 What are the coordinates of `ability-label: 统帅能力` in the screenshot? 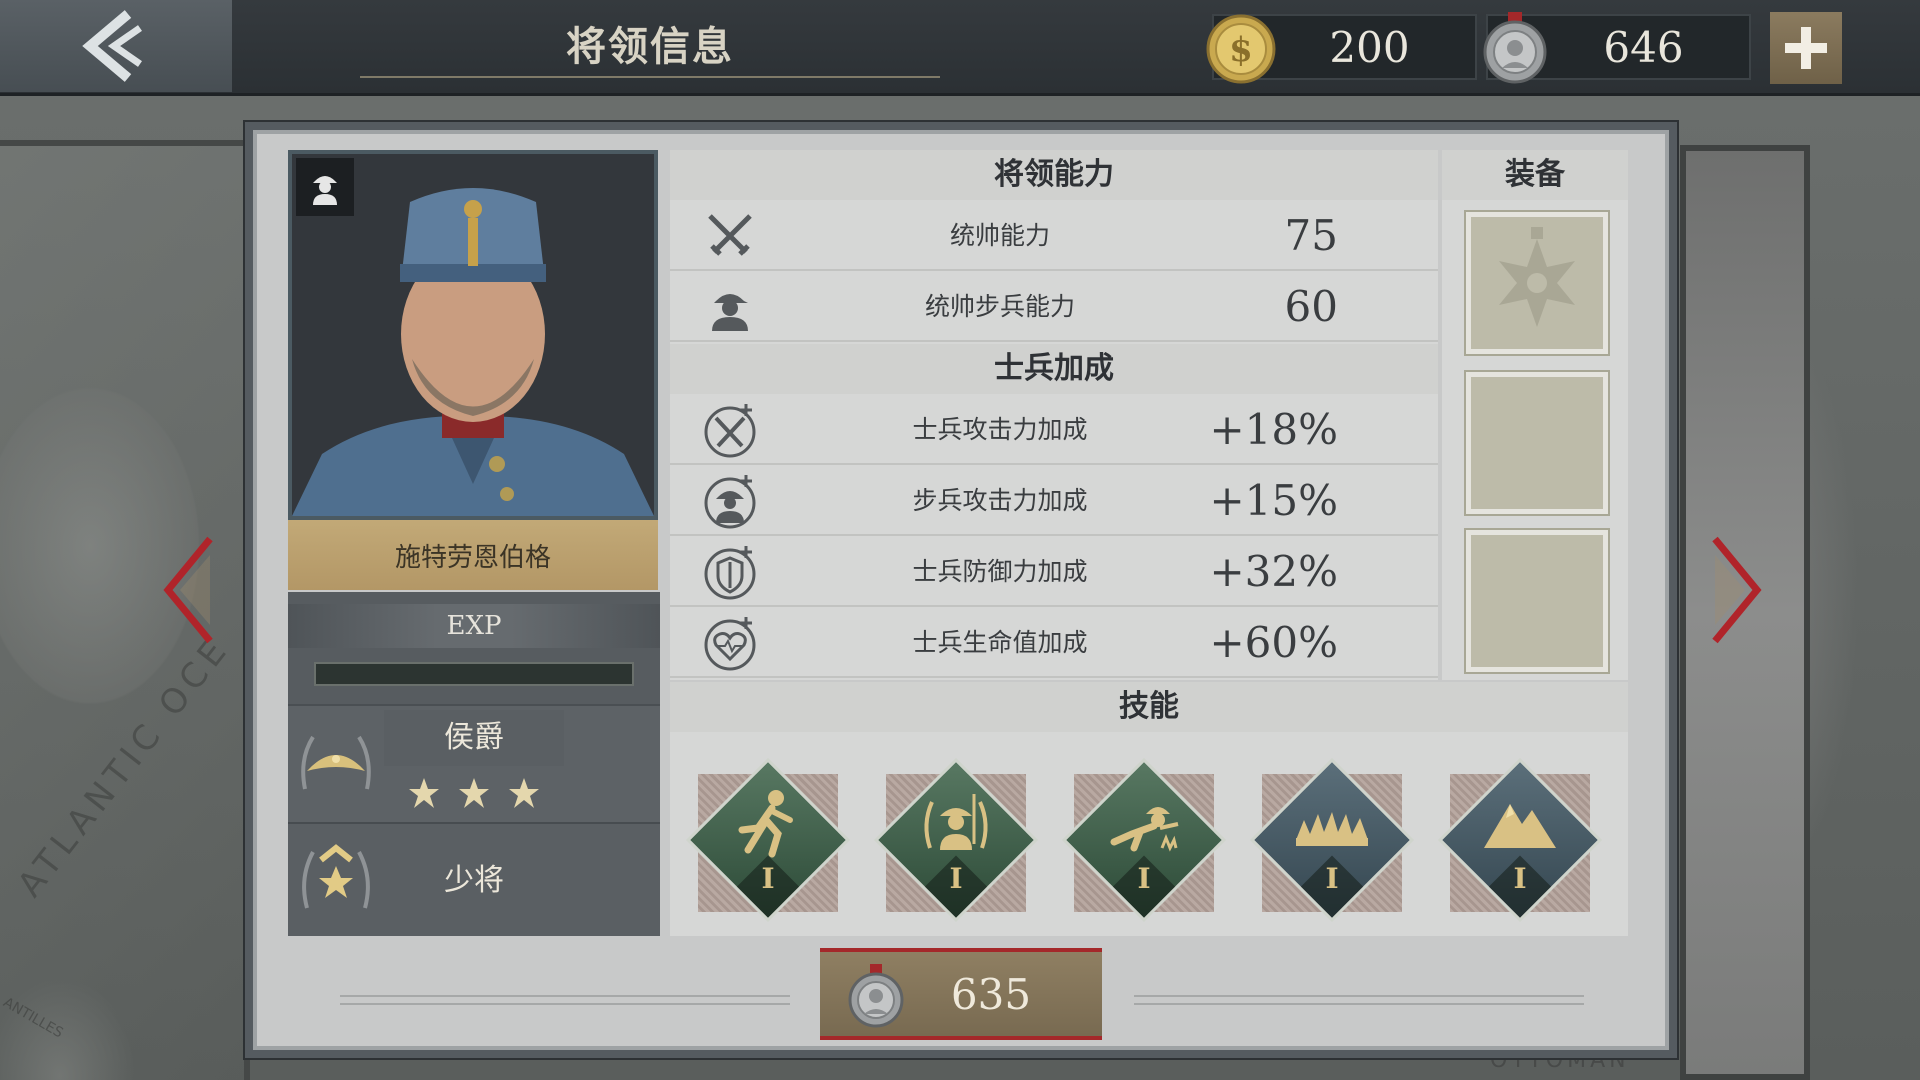 It's located at (999, 235).